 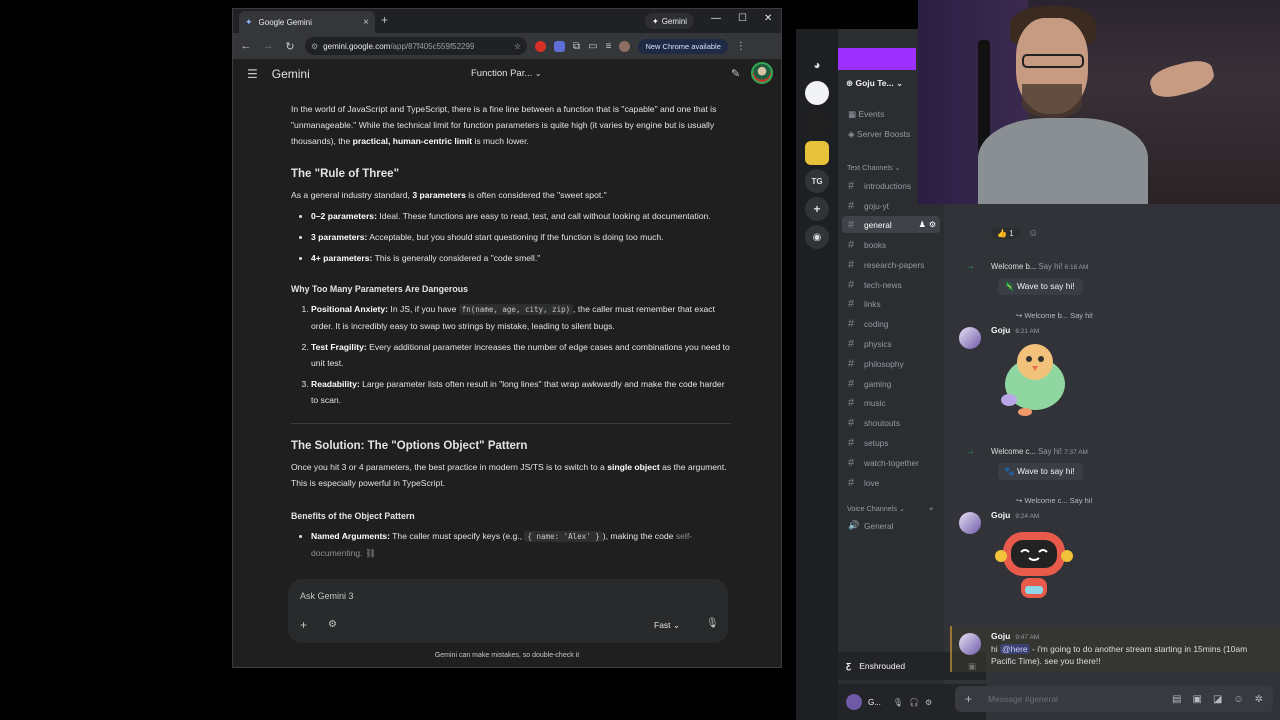 What do you see at coordinates (1238, 699) in the screenshot?
I see `emoji-icon: ☺` at bounding box center [1238, 699].